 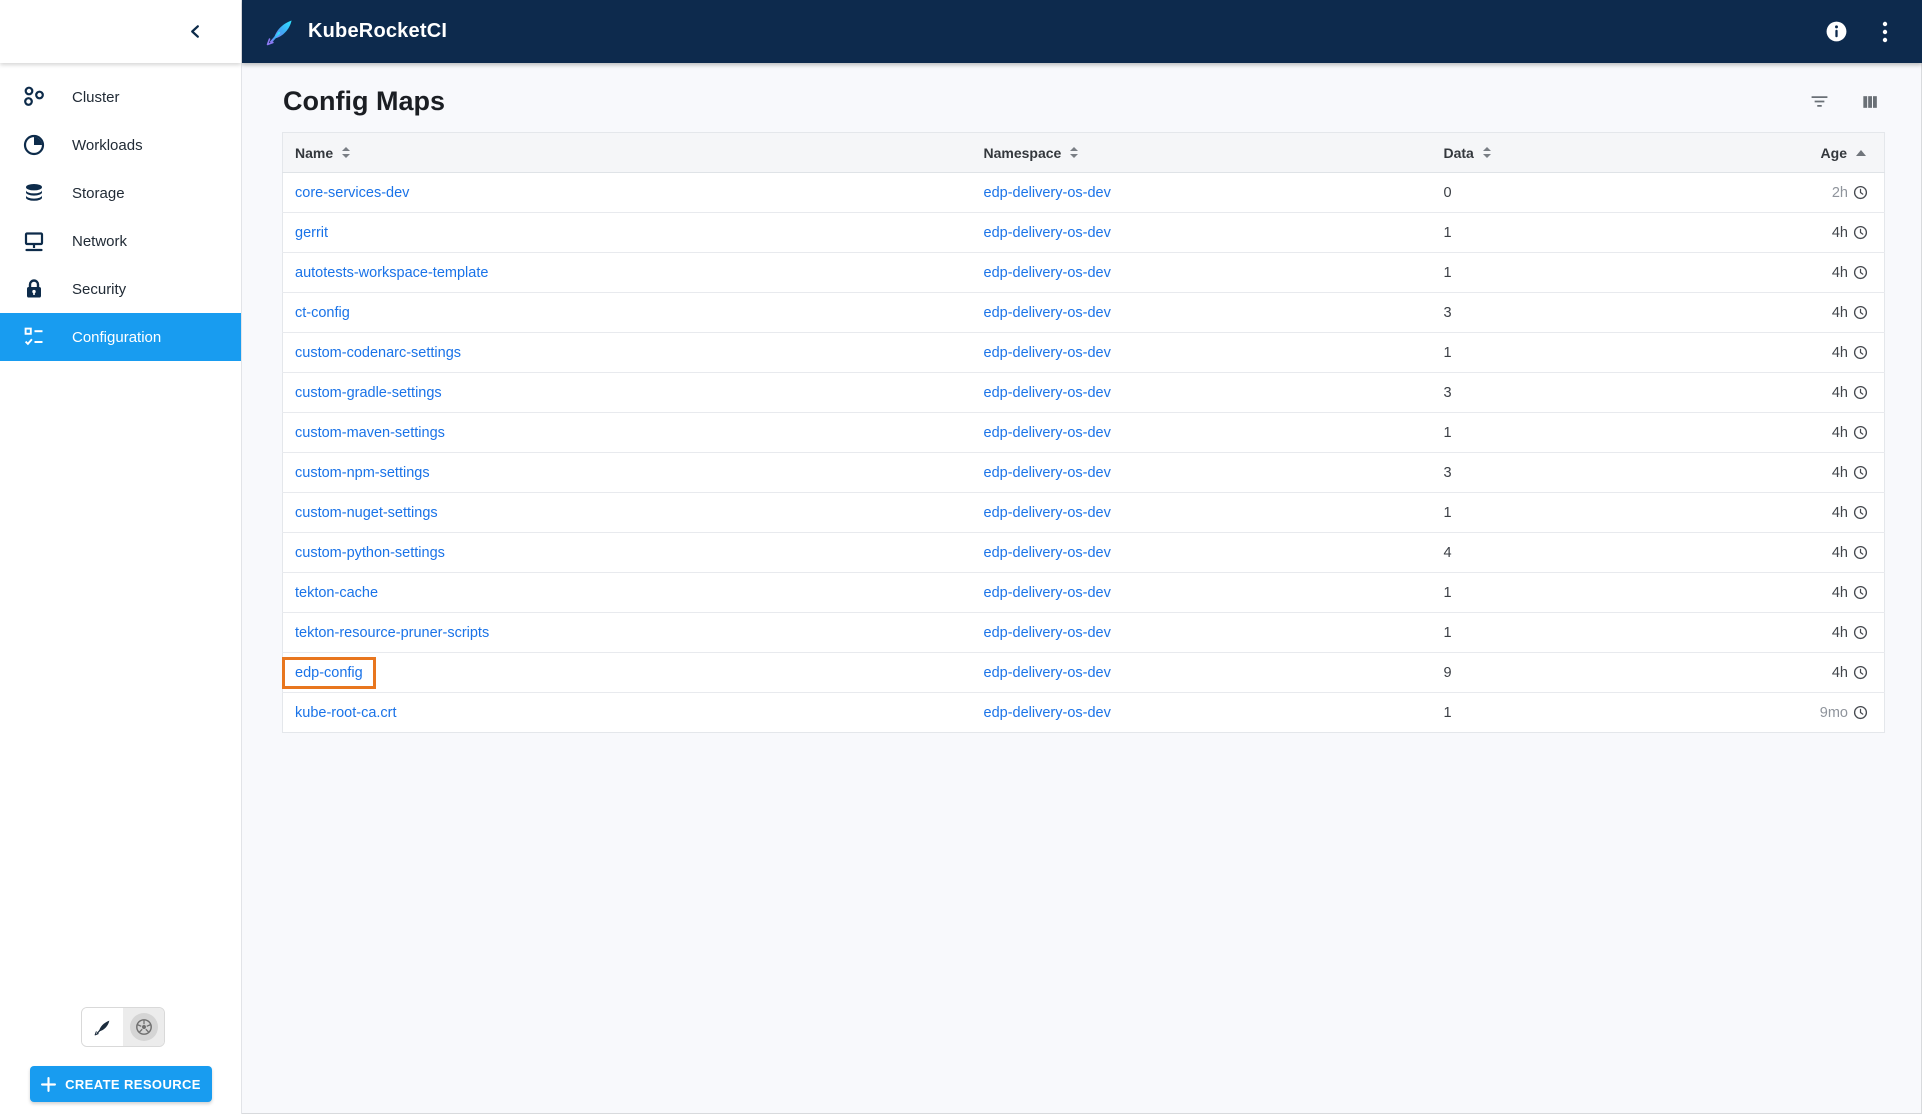 I want to click on sidebar-item-label: Security, so click(x=99, y=289).